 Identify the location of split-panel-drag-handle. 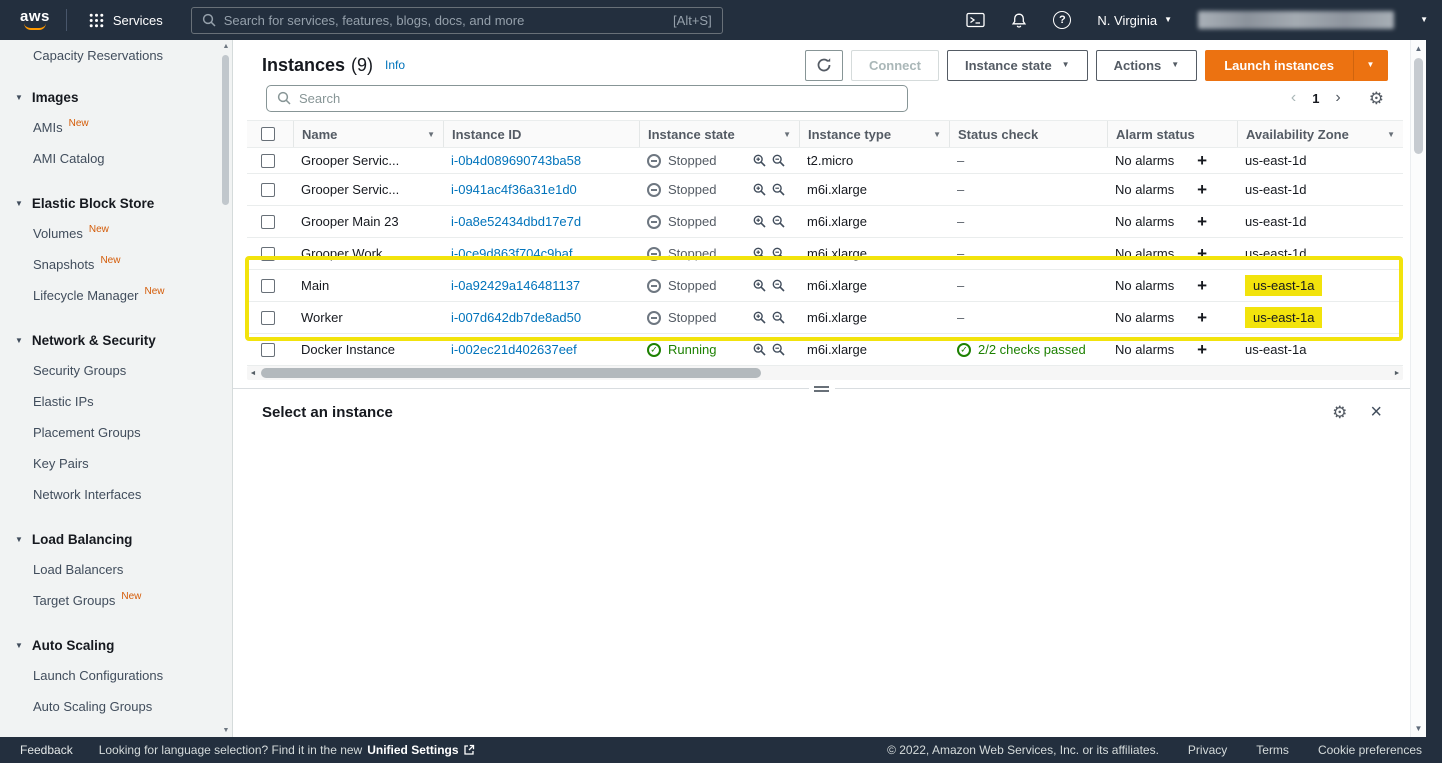
(821, 388).